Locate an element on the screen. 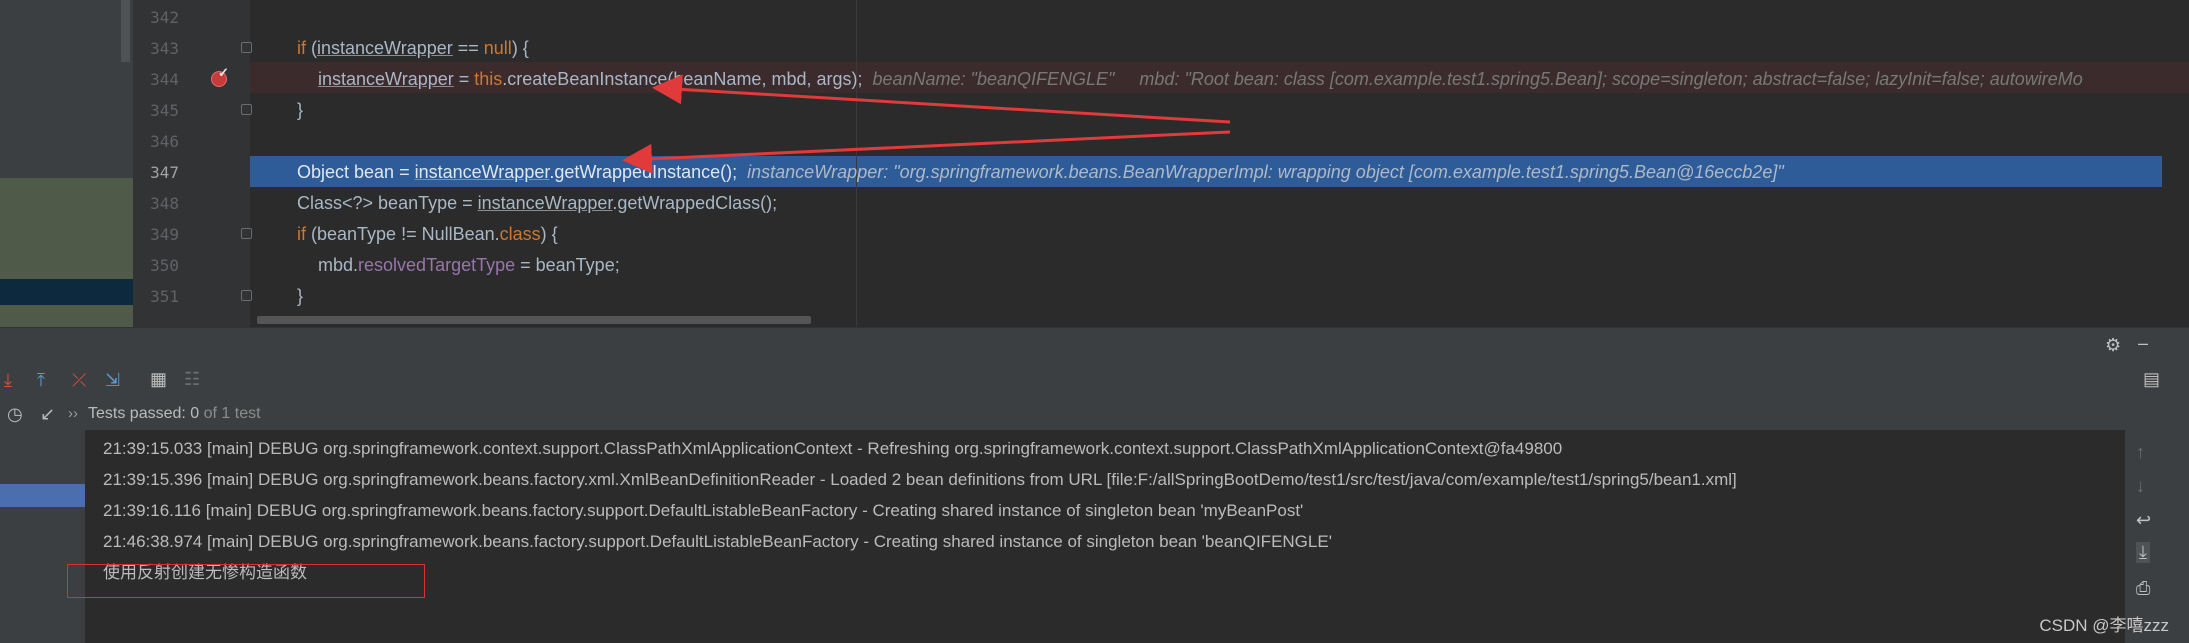  tree-block-green is located at coordinates (66, 228).